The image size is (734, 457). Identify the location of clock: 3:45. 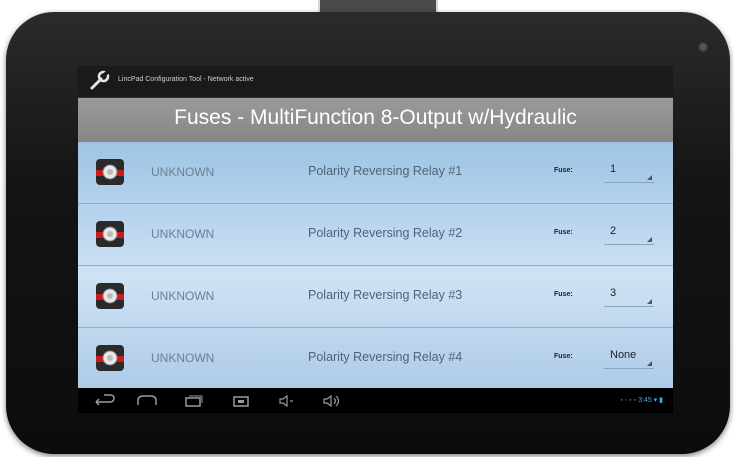
(645, 400).